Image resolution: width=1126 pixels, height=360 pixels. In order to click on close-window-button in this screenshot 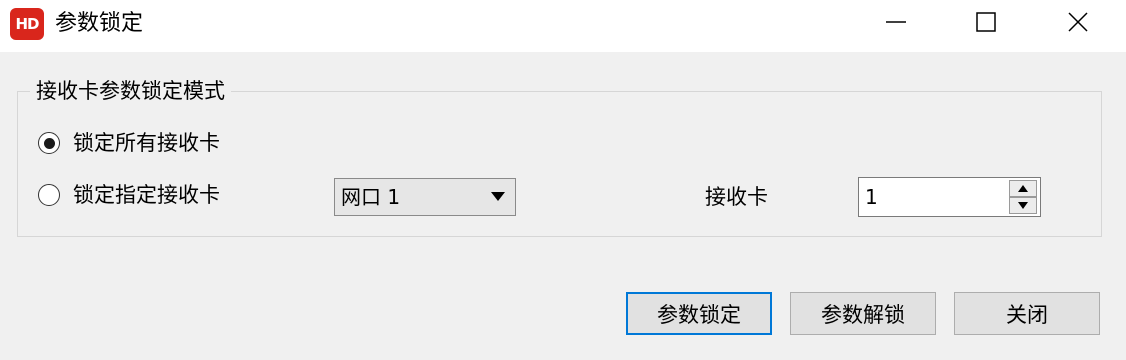, I will do `click(1078, 22)`.